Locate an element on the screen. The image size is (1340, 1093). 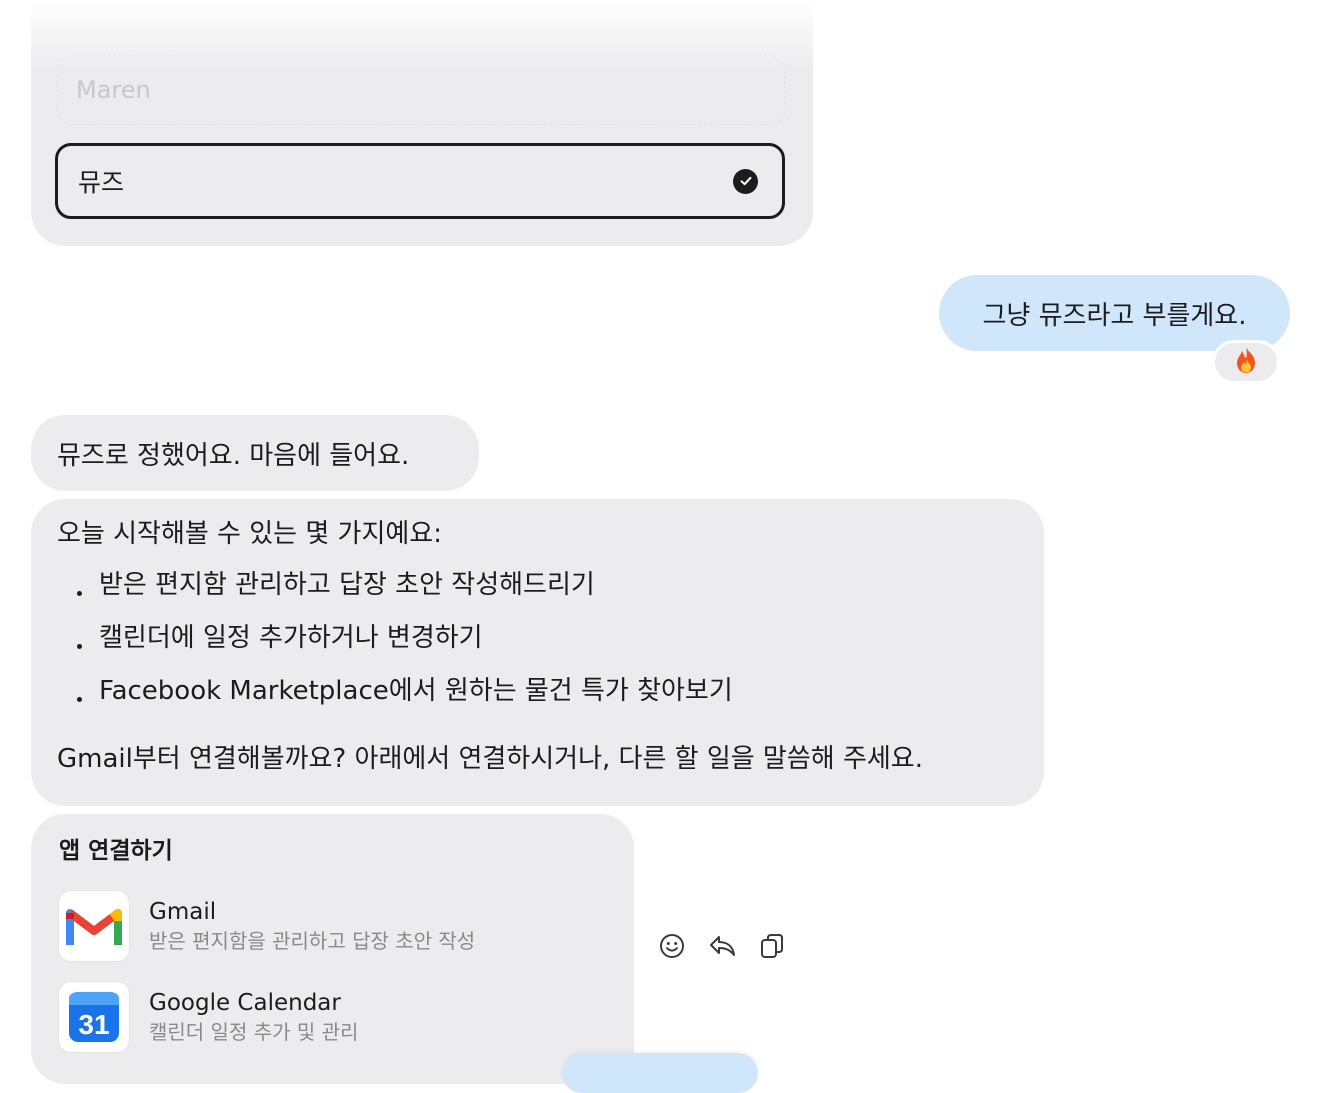
app-row-gmail: Gmail 받은 편지함을 관리하고 답장 초안 작성 is located at coordinates (267, 926).